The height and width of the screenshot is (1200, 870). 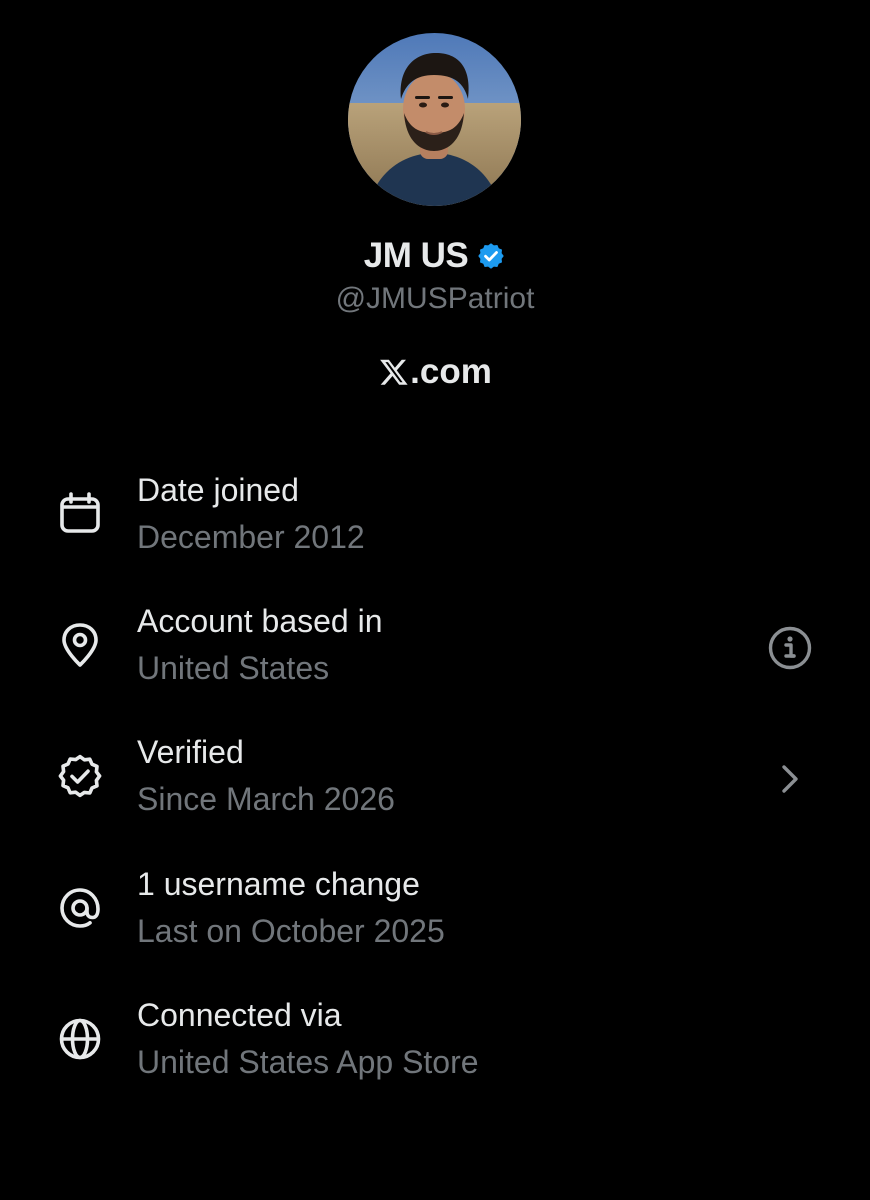 I want to click on row-subtitle: December 2012, so click(x=251, y=537).